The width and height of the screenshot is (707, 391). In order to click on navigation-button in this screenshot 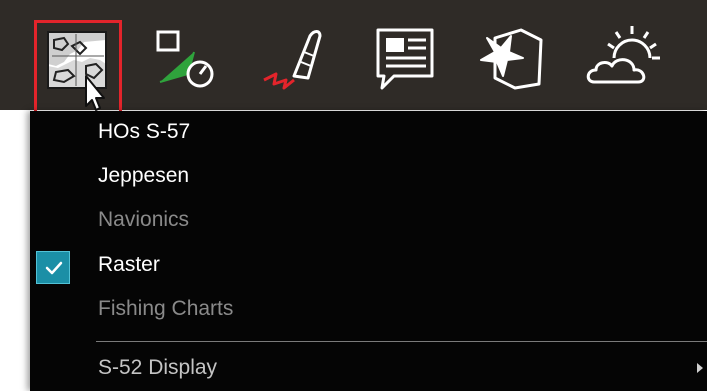, I will do `click(188, 60)`.